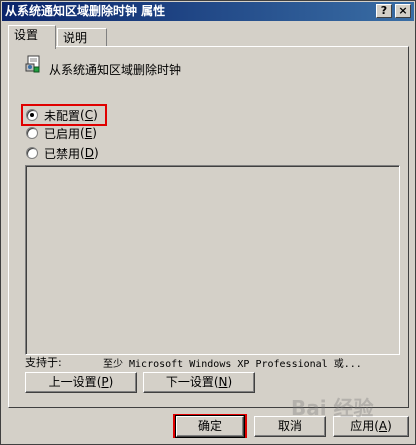 The width and height of the screenshot is (416, 445). Describe the element at coordinates (199, 382) in the screenshot. I see `next-setting-button: 下一设置(N)` at that location.